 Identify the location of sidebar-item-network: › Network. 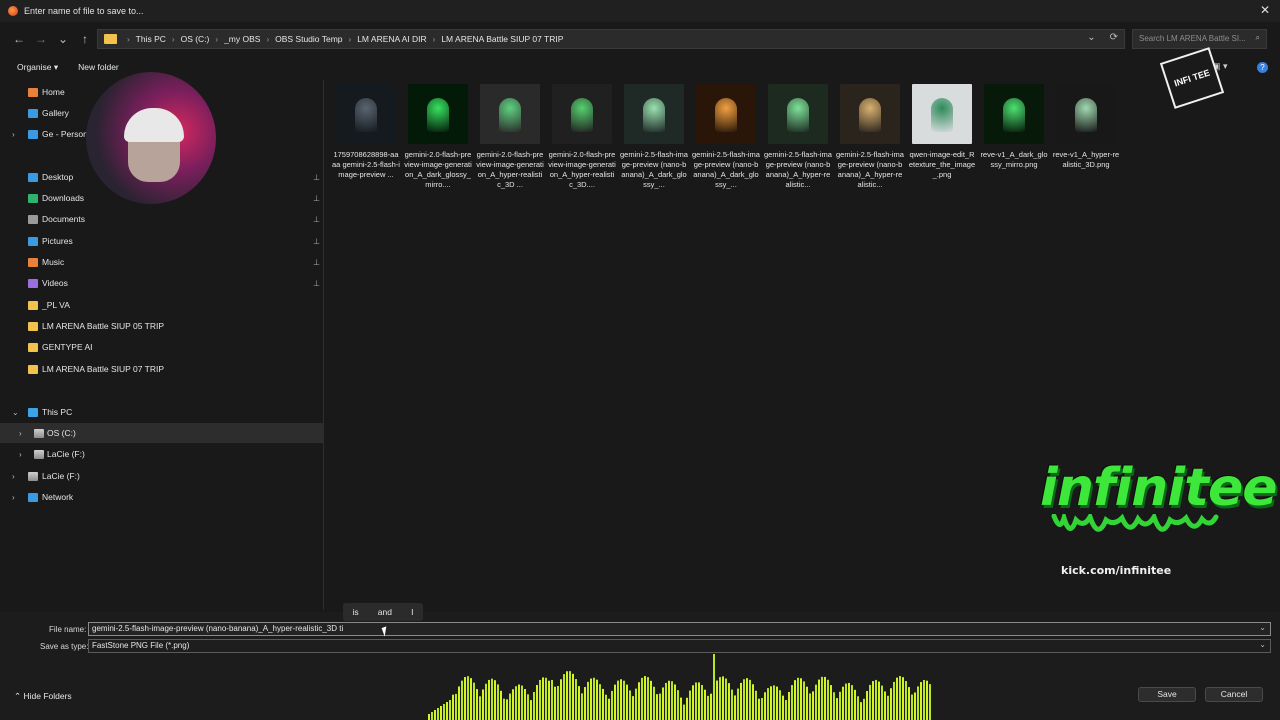
(161, 497).